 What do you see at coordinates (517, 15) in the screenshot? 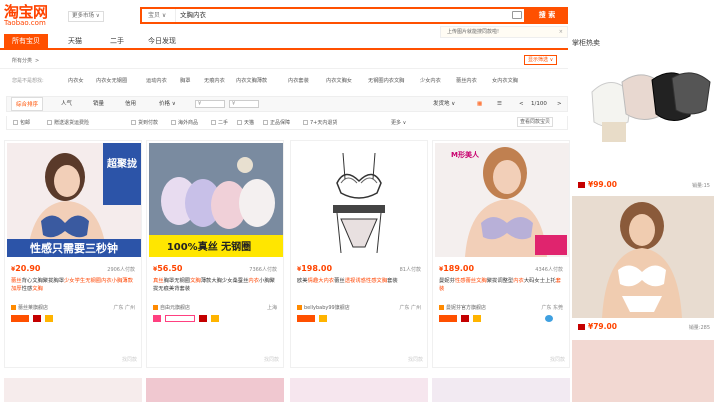
I see `camera-icon` at bounding box center [517, 15].